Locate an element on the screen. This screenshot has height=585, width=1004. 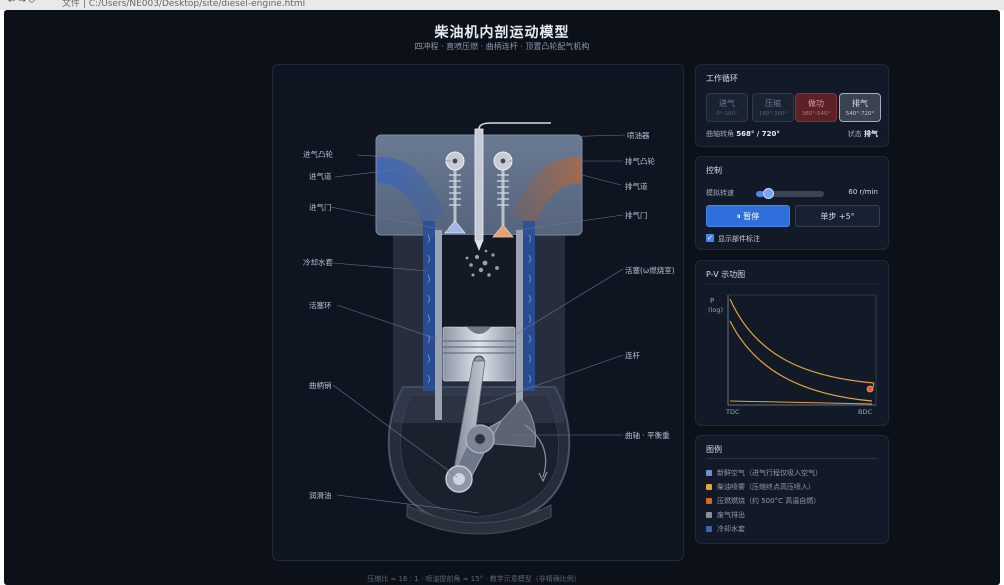
legend-item-coolant: 冷却水套 is located at coordinates (725, 529).